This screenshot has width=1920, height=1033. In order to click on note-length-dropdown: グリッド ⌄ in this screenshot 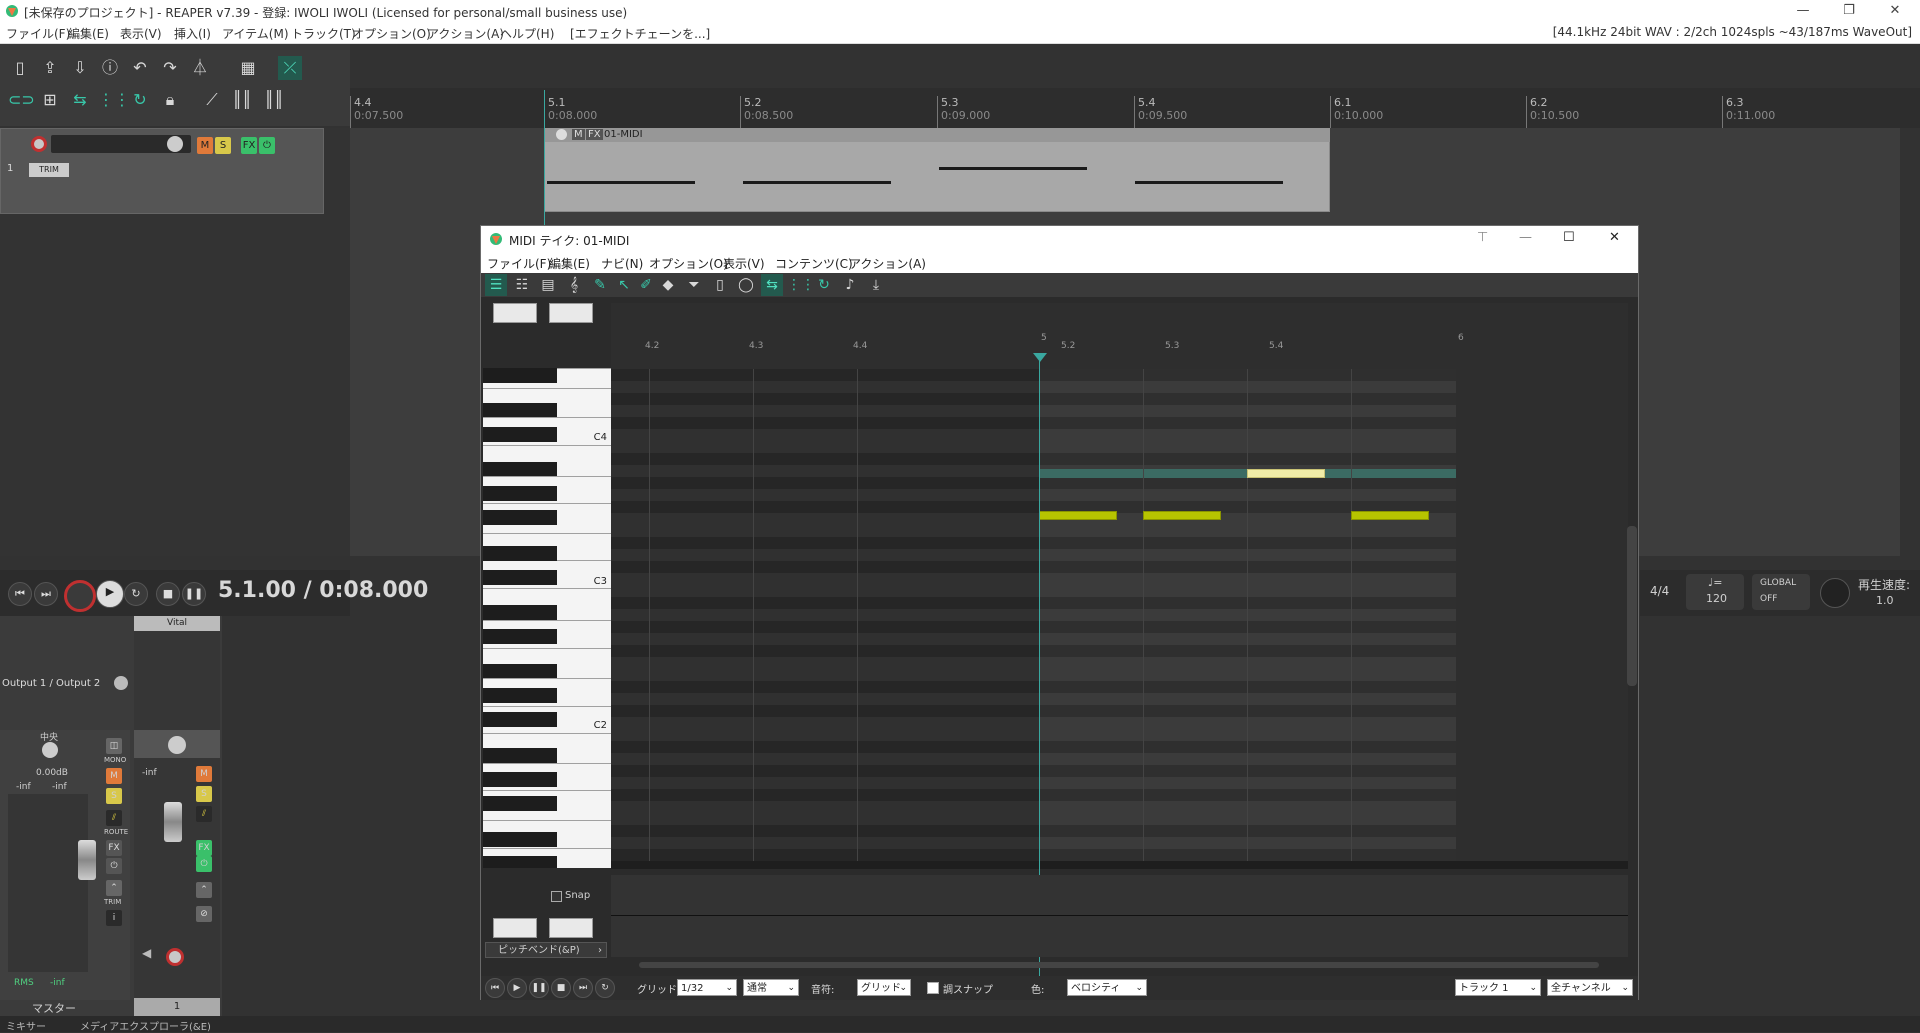, I will do `click(884, 987)`.